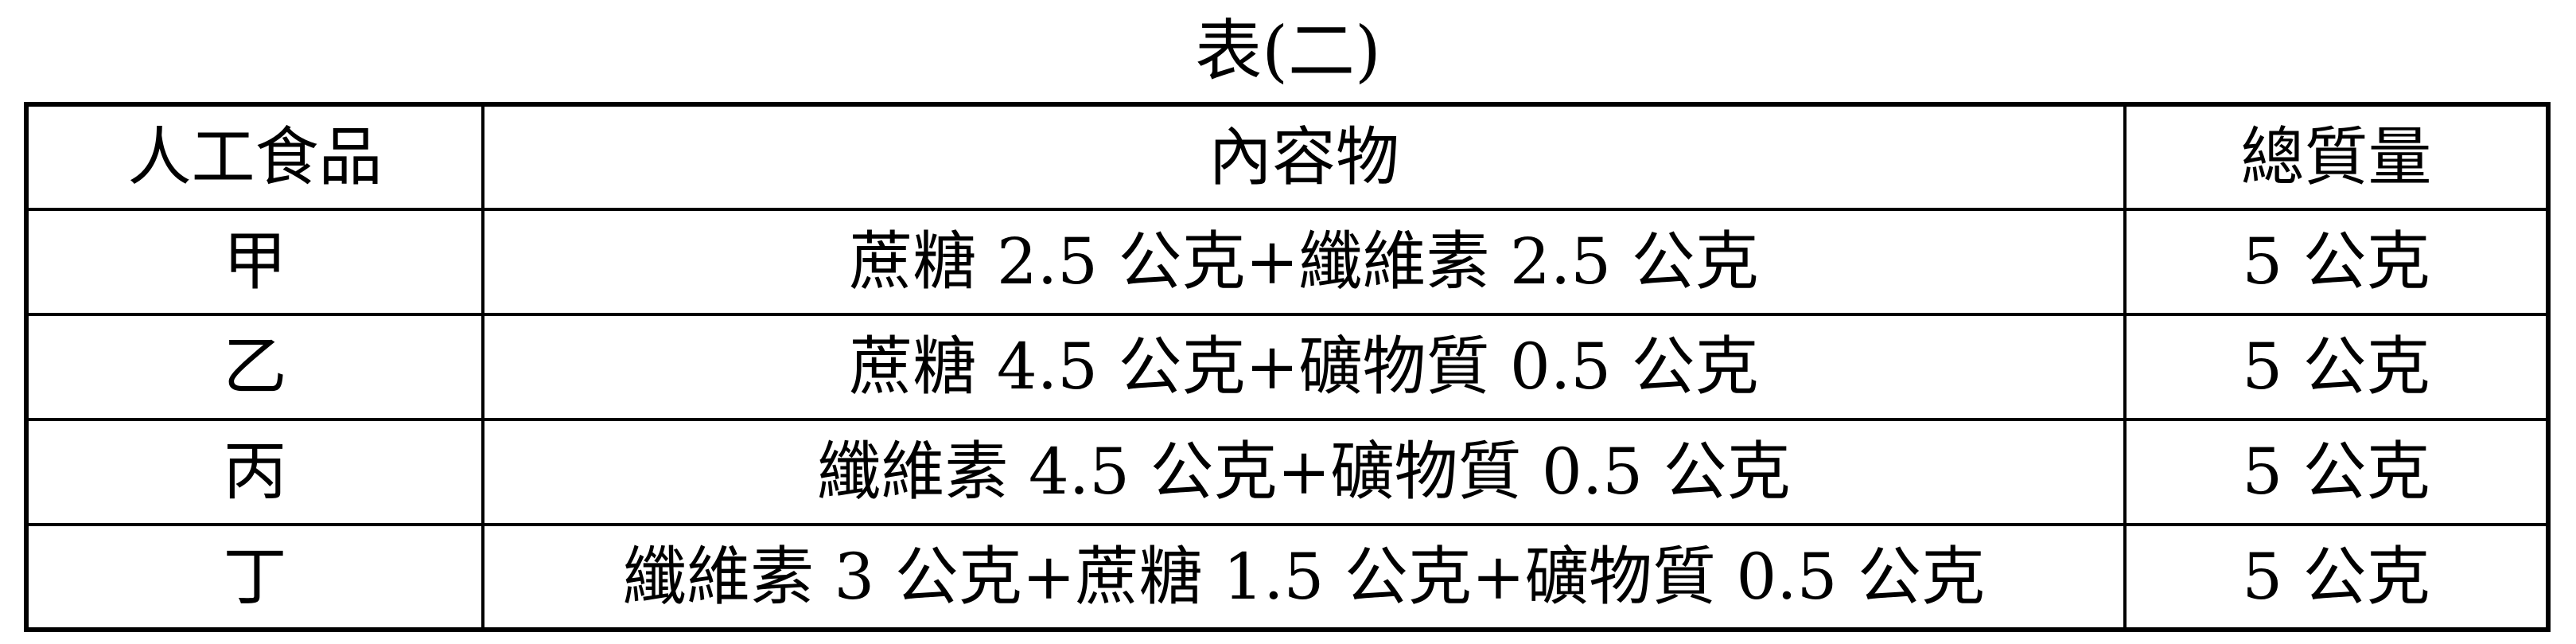  What do you see at coordinates (255, 472) in the screenshot?
I see `cell-food: 丙` at bounding box center [255, 472].